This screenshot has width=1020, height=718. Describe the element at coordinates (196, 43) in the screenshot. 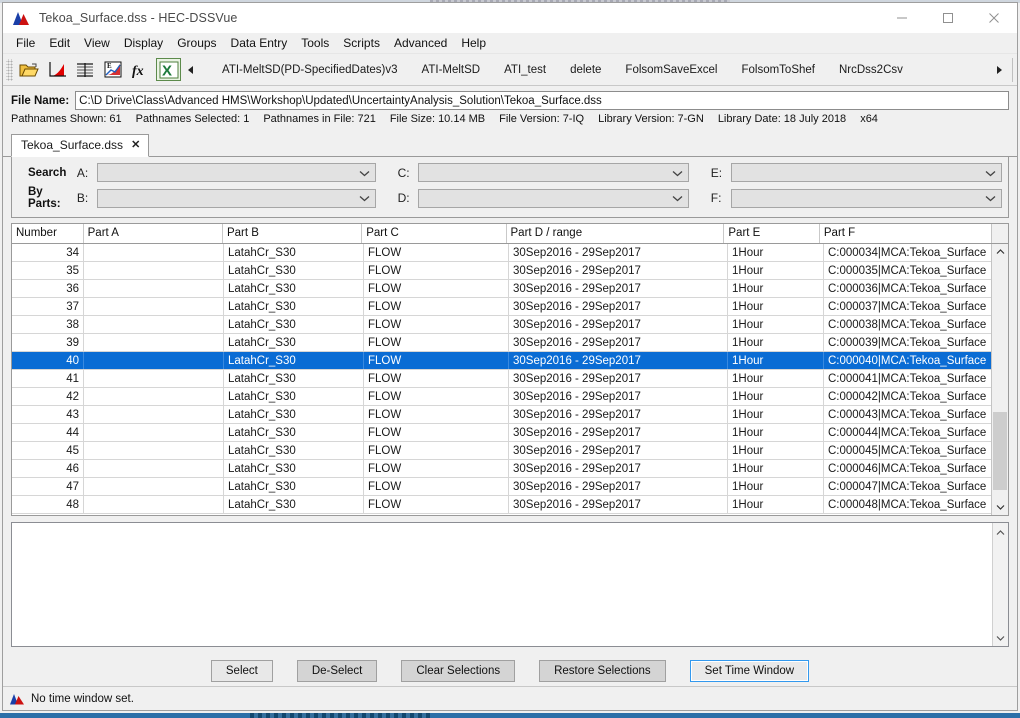

I see `menu-groups: Groups` at that location.